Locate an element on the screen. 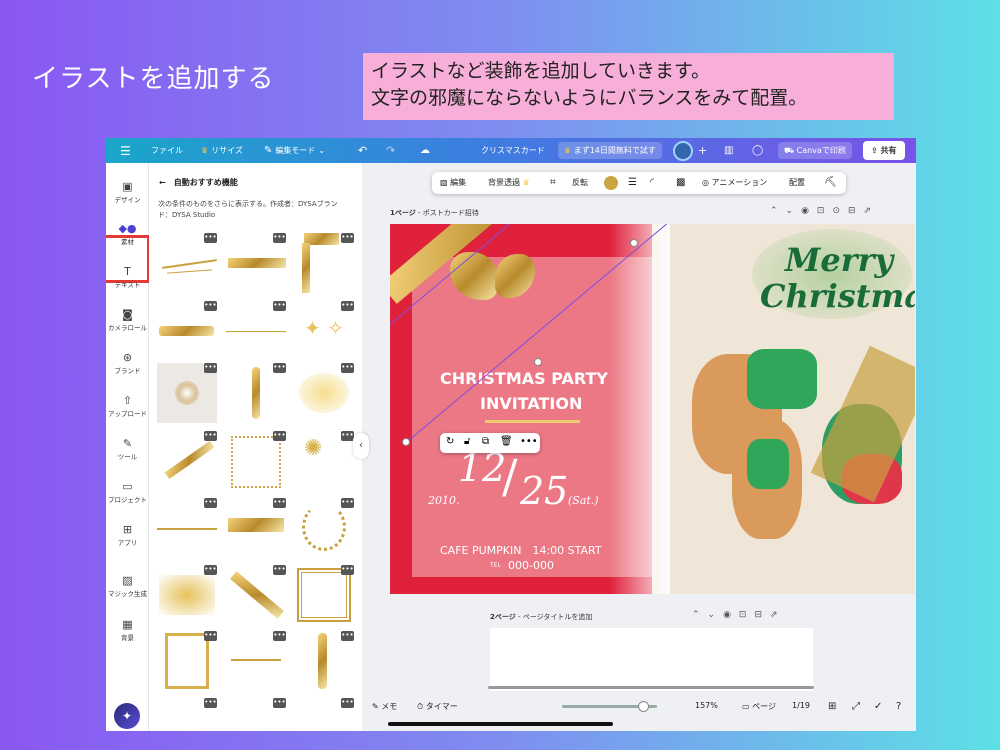 Image resolution: width=1000 pixels, height=750 pixels. grid-view-icon: ⊞ is located at coordinates (832, 706).